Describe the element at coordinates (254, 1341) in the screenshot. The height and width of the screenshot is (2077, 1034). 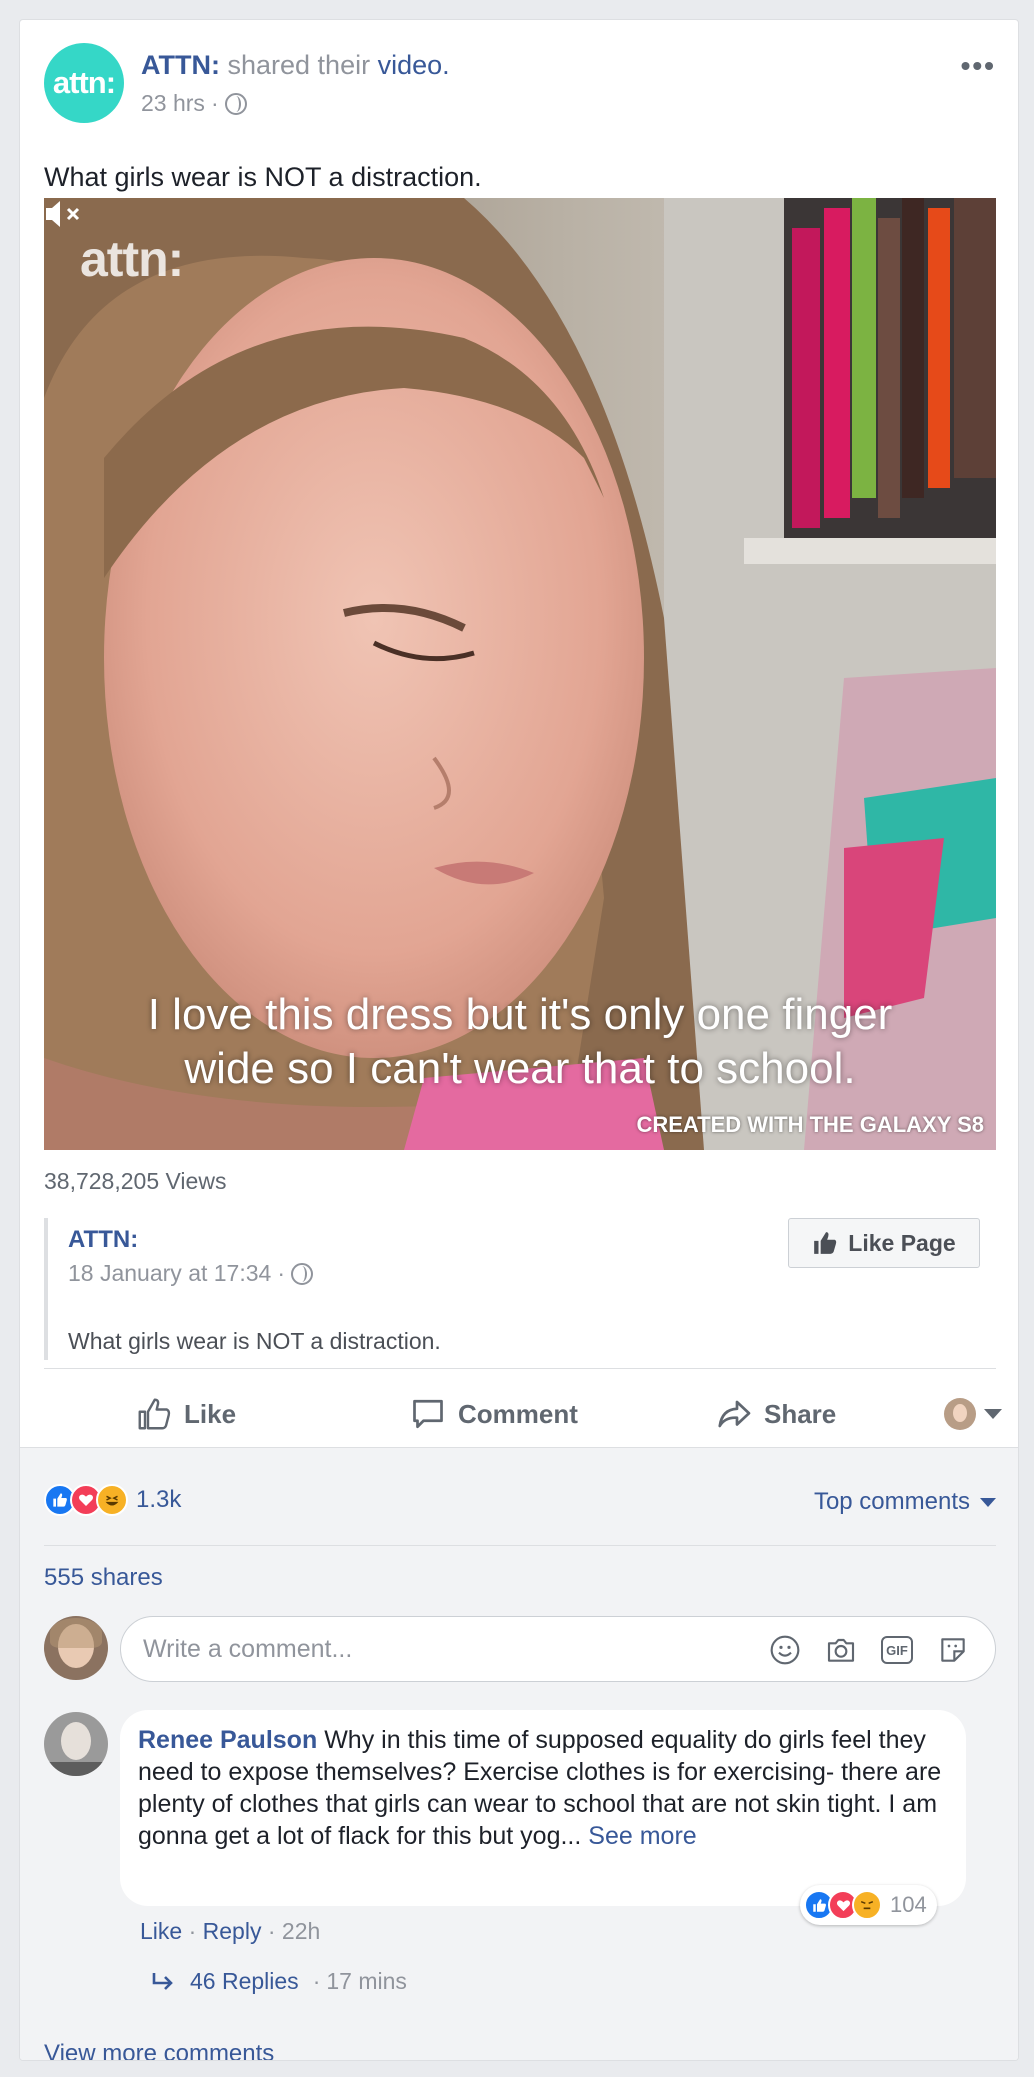
I see `shared-post-text: What girls wear is NOT a distraction.` at that location.